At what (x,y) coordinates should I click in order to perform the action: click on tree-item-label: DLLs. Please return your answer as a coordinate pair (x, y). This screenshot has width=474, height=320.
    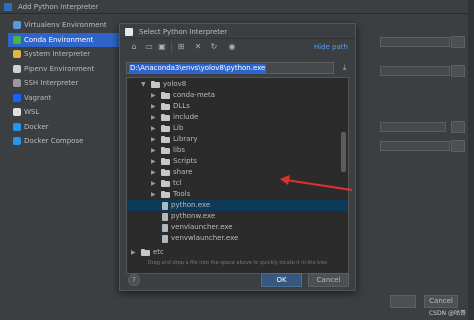
    Looking at the image, I should click on (181, 106).